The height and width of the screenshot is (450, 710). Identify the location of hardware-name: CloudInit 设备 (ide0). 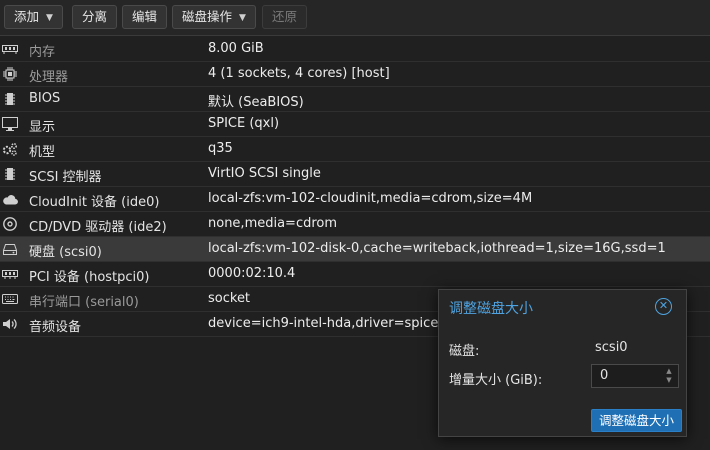
(94, 202).